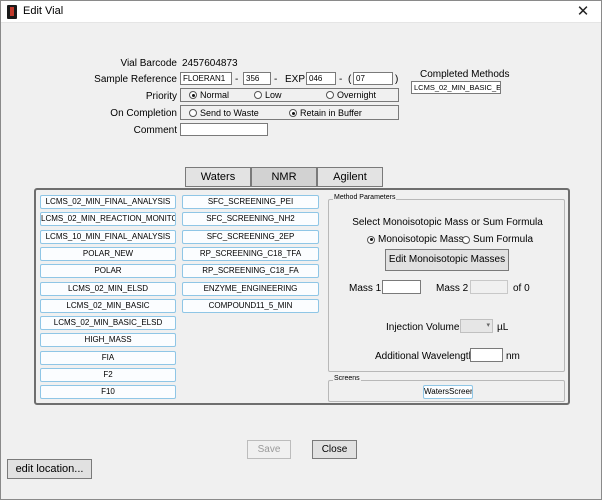  I want to click on exp-open-paren: (, so click(350, 79).